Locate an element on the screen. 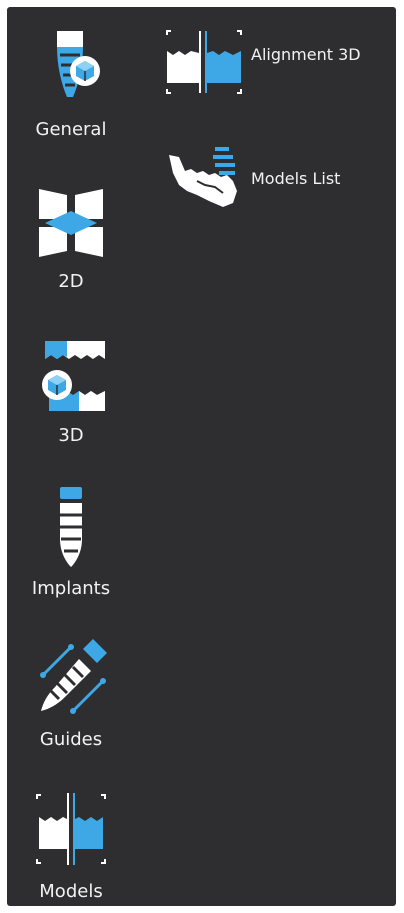 Image resolution: width=404 pixels, height=913 pixels. sidebar-item-guides: Guides is located at coordinates (71, 705).